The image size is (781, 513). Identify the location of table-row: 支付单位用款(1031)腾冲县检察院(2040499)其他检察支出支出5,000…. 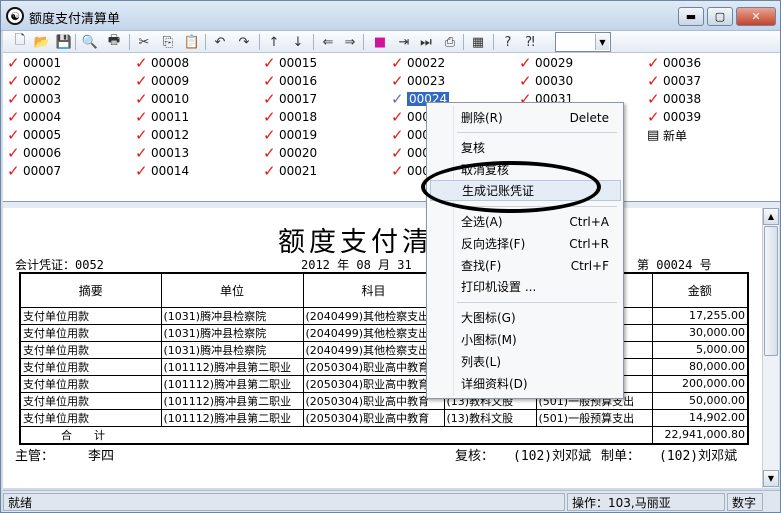
(384, 349).